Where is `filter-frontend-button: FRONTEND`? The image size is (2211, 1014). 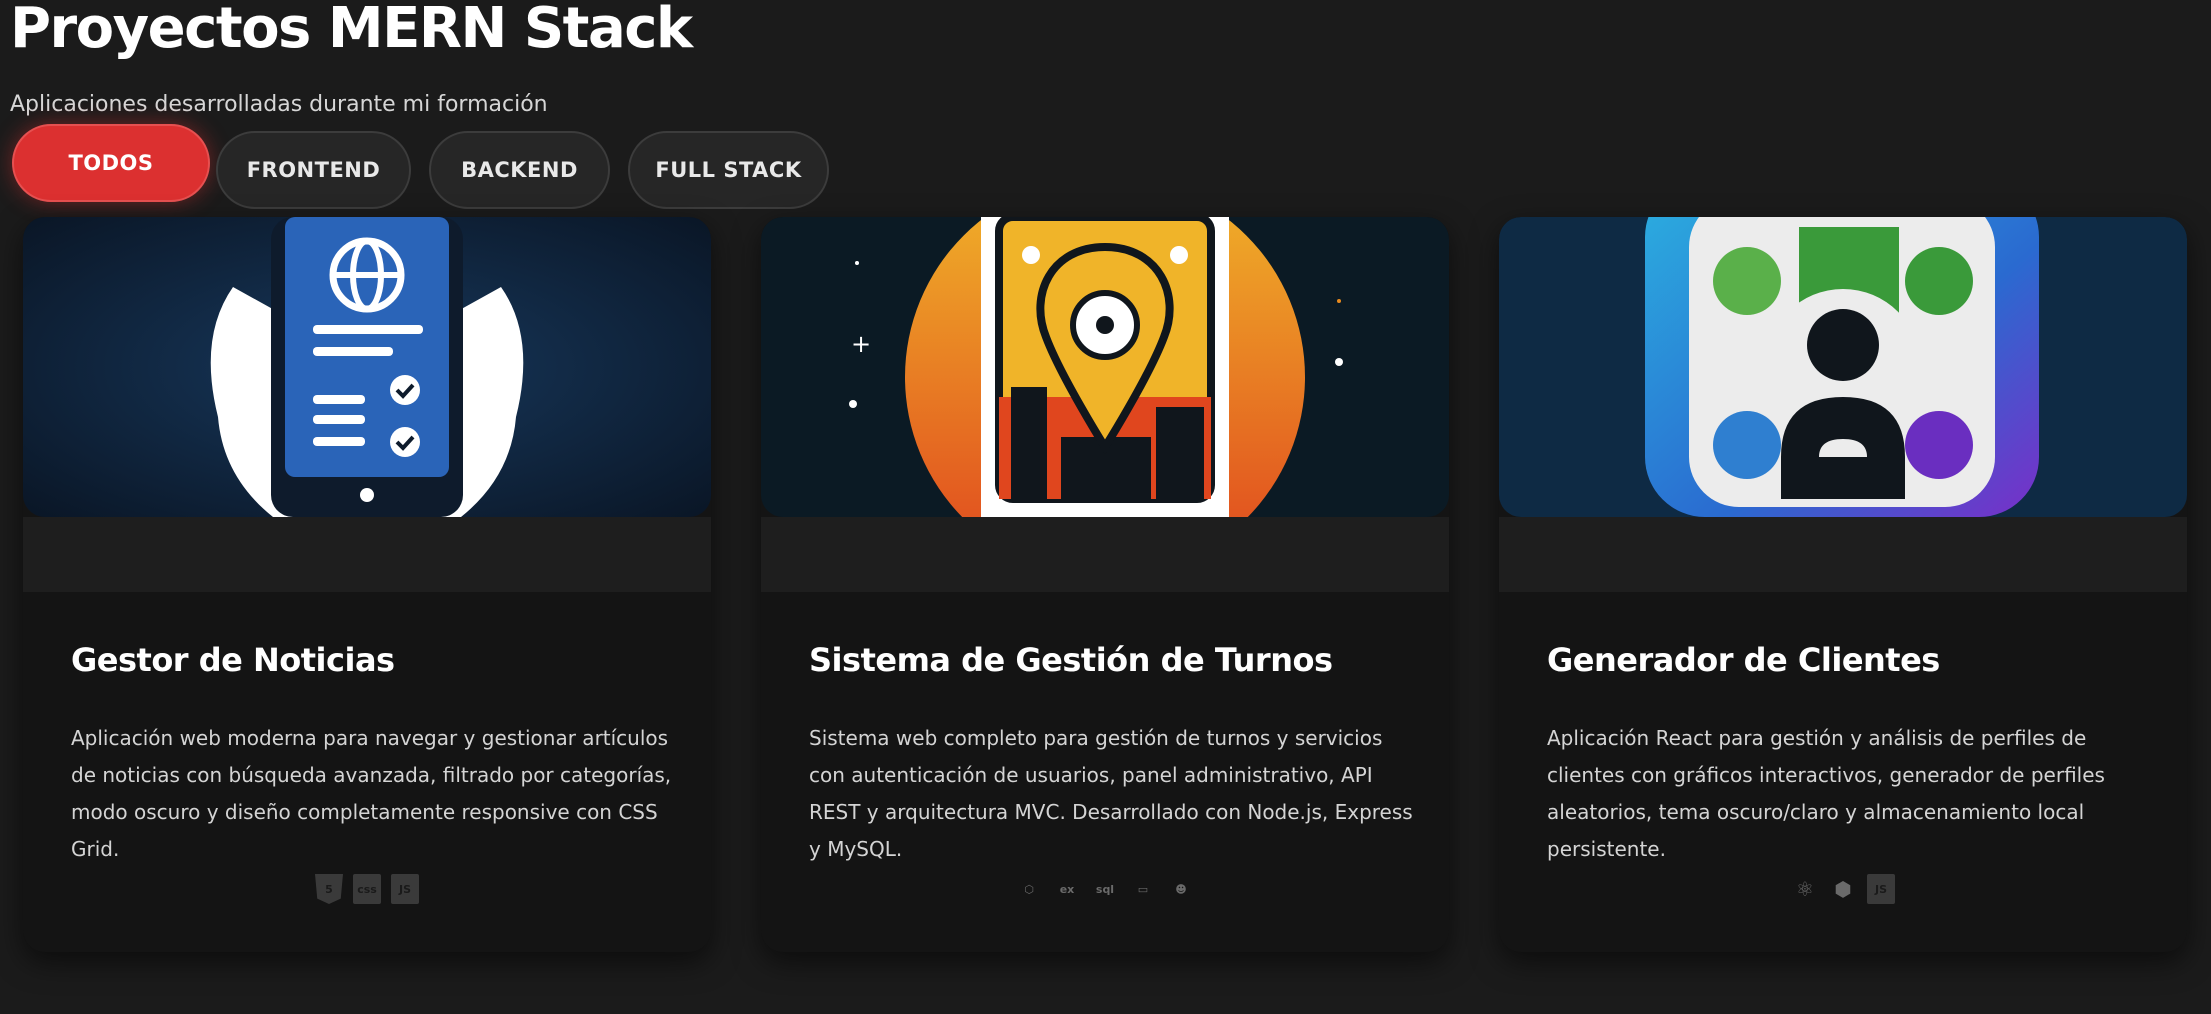
filter-frontend-button: FRONTEND is located at coordinates (313, 170).